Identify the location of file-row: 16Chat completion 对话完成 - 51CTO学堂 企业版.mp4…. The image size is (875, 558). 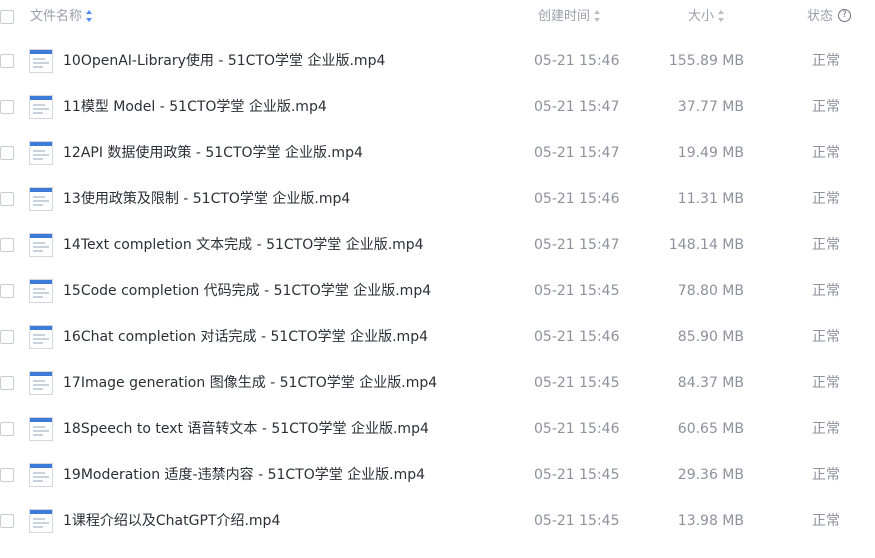
(437, 337).